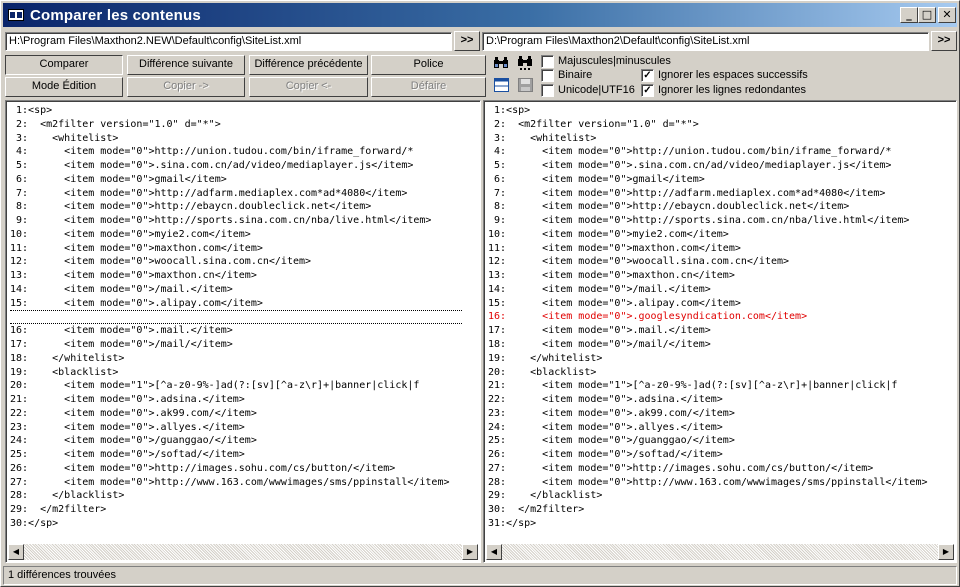  I want to click on ignore-lines-checkbox: ✓, so click(647, 90).